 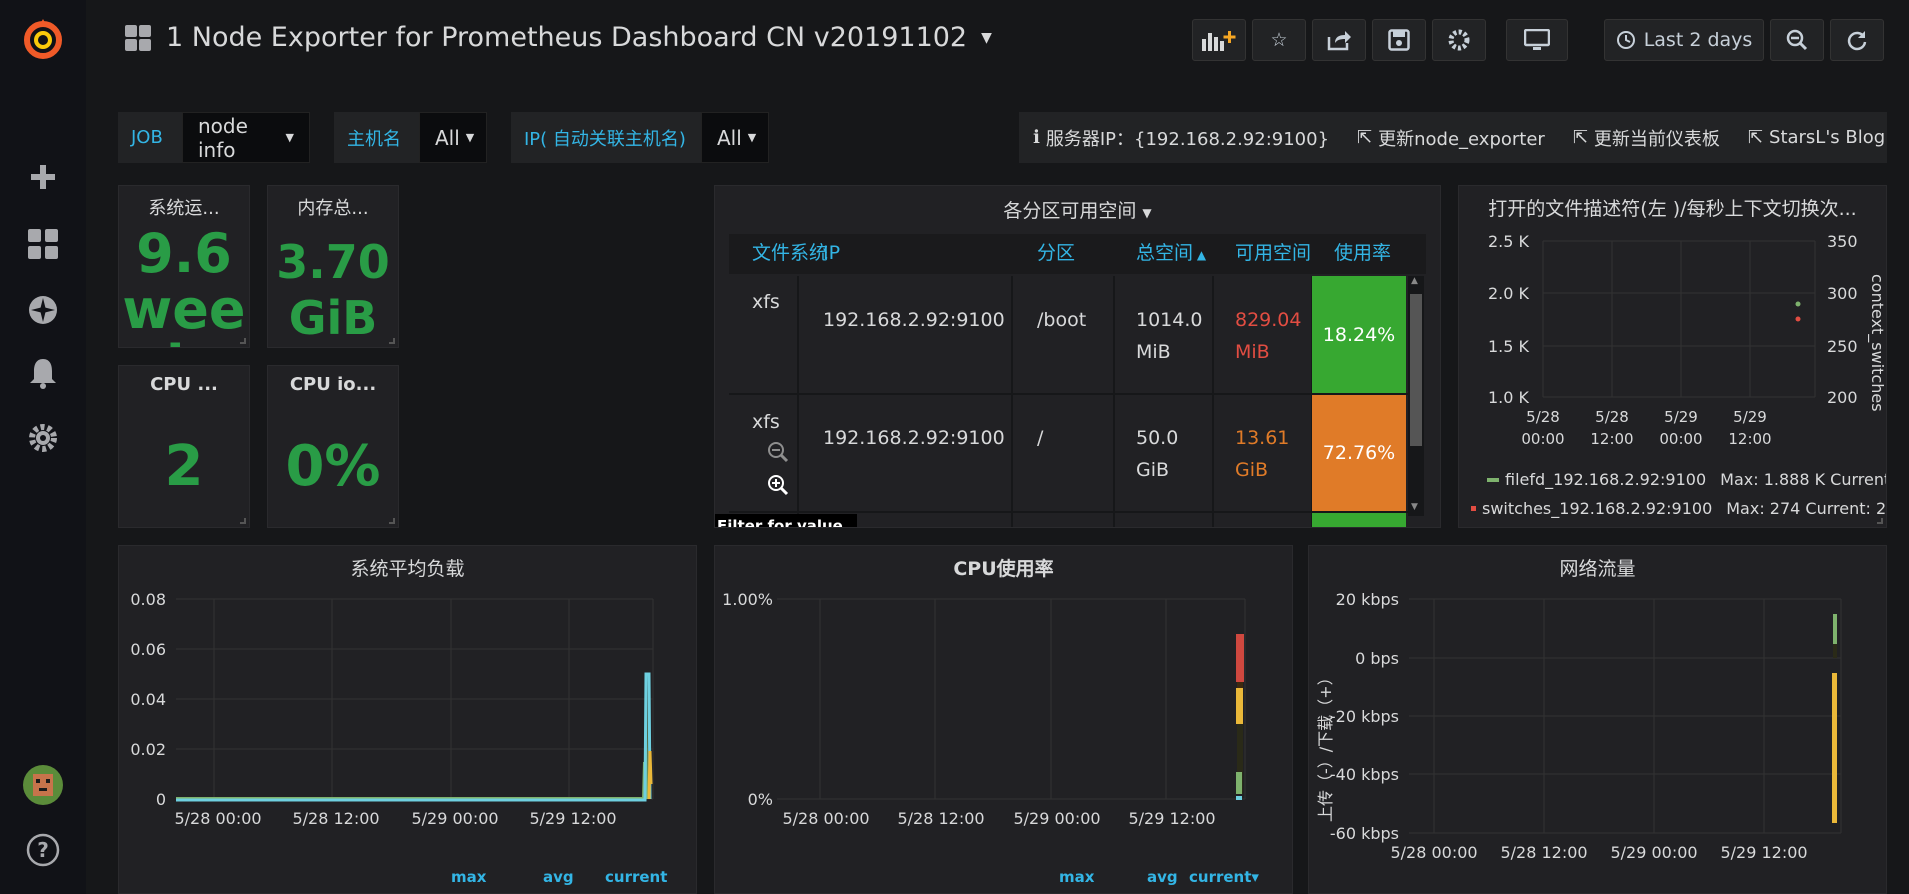 What do you see at coordinates (1325, 745) in the screenshot?
I see `y-axis-label: 上传（-）/下载（+）` at bounding box center [1325, 745].